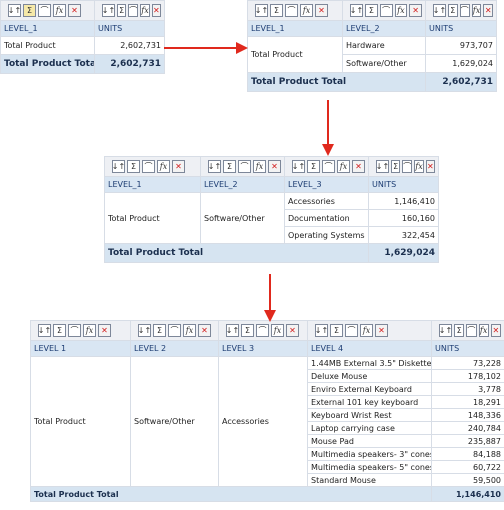 The height and width of the screenshot is (510, 504). What do you see at coordinates (174, 348) in the screenshot?
I see `column-header-level2: LEVEL 2` at bounding box center [174, 348].